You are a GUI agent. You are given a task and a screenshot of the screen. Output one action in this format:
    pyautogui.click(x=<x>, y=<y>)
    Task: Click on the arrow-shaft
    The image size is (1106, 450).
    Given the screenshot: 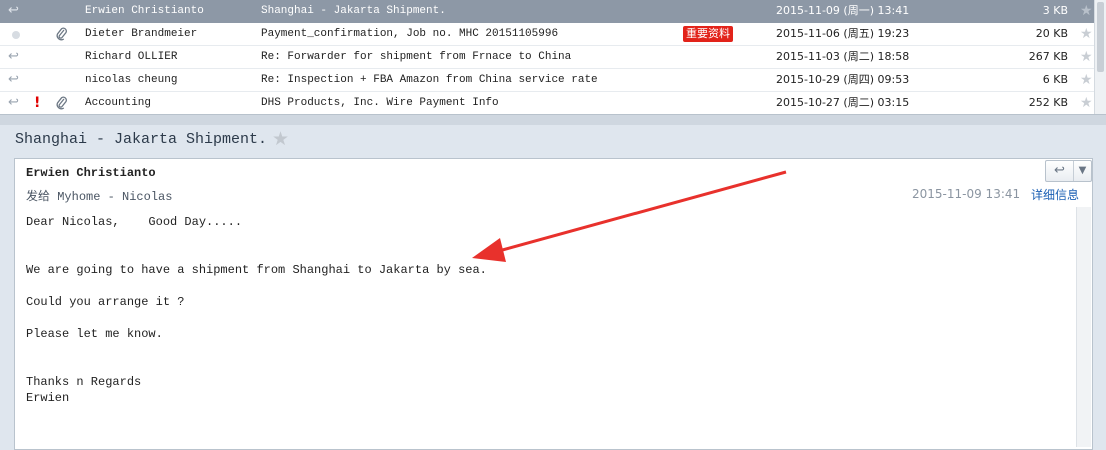 What is the action you would take?
    pyautogui.click(x=640, y=212)
    